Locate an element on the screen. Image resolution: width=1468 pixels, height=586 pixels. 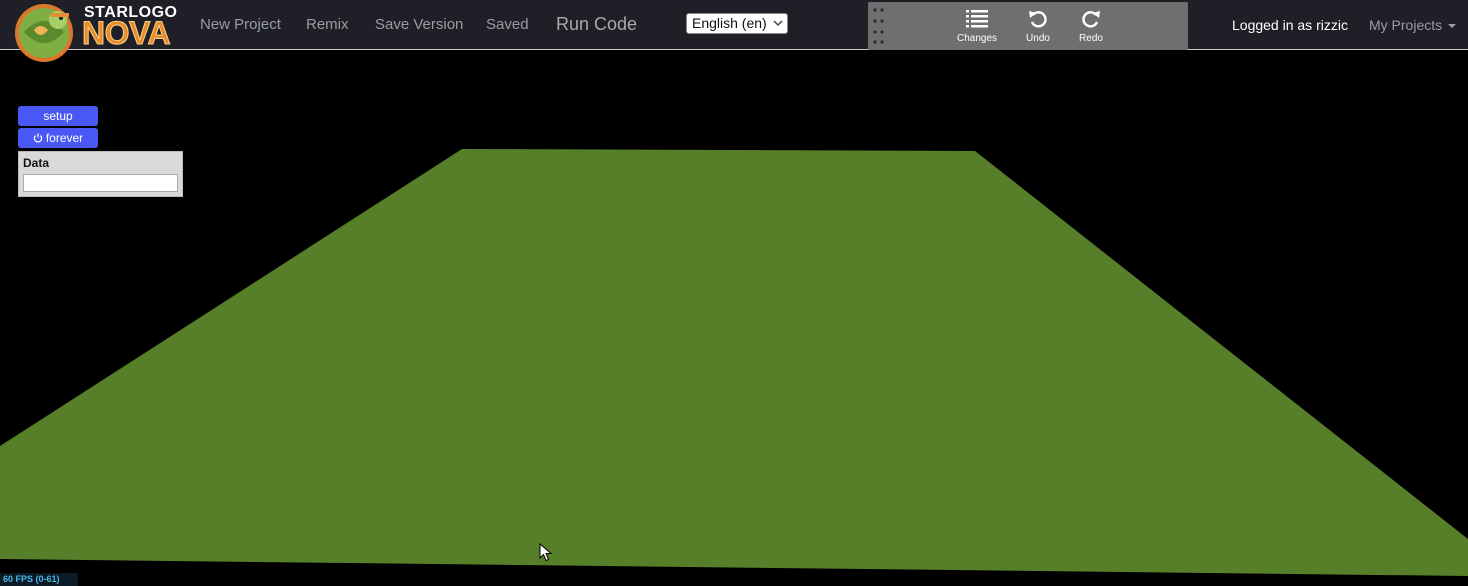
new-project-link: New Project is located at coordinates (240, 24).